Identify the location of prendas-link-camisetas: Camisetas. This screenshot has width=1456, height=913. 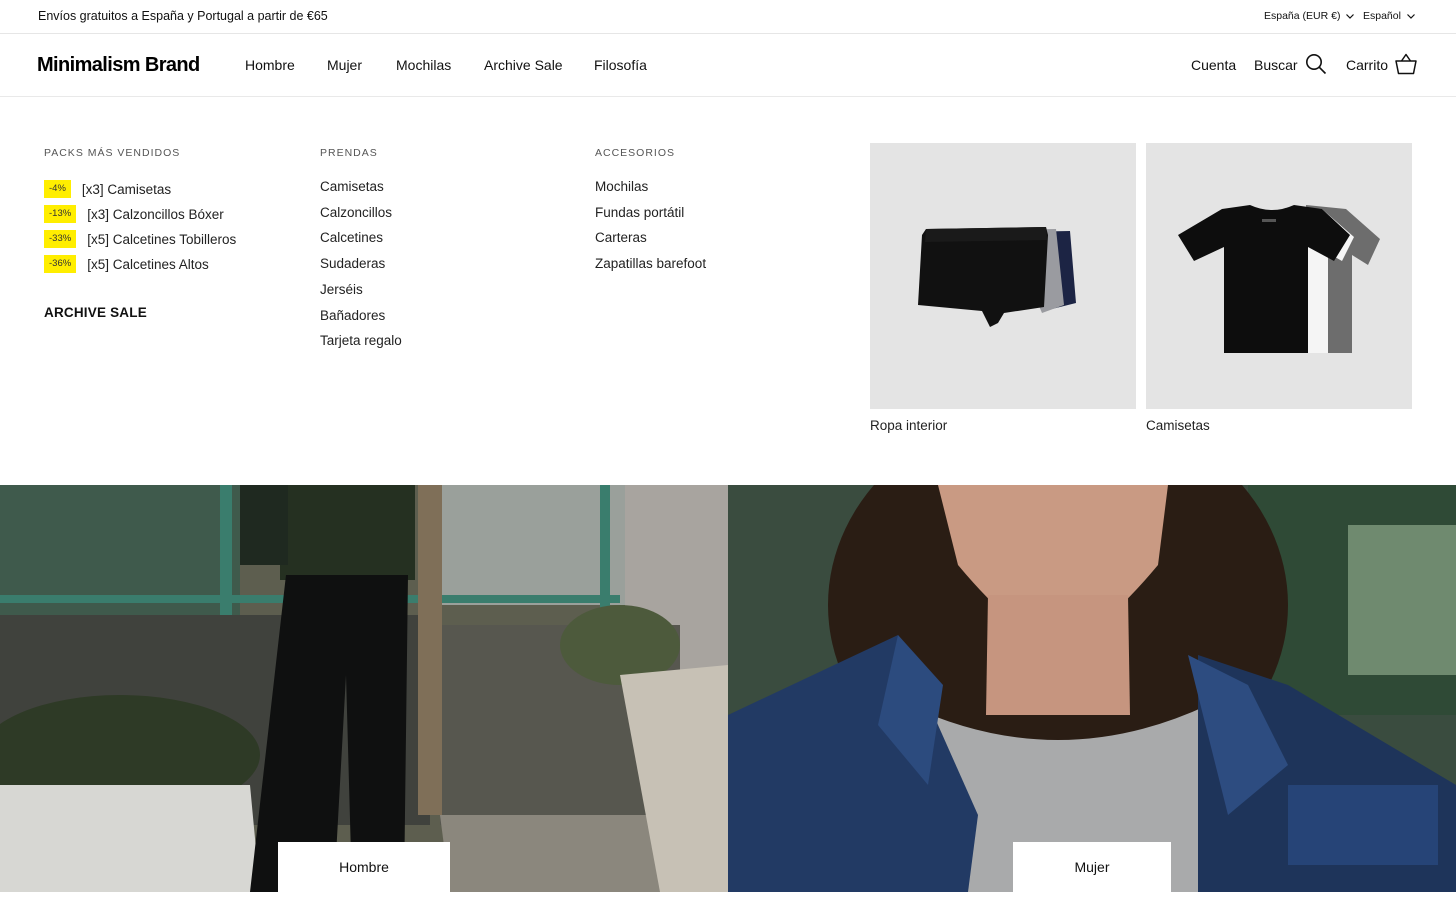
(352, 186).